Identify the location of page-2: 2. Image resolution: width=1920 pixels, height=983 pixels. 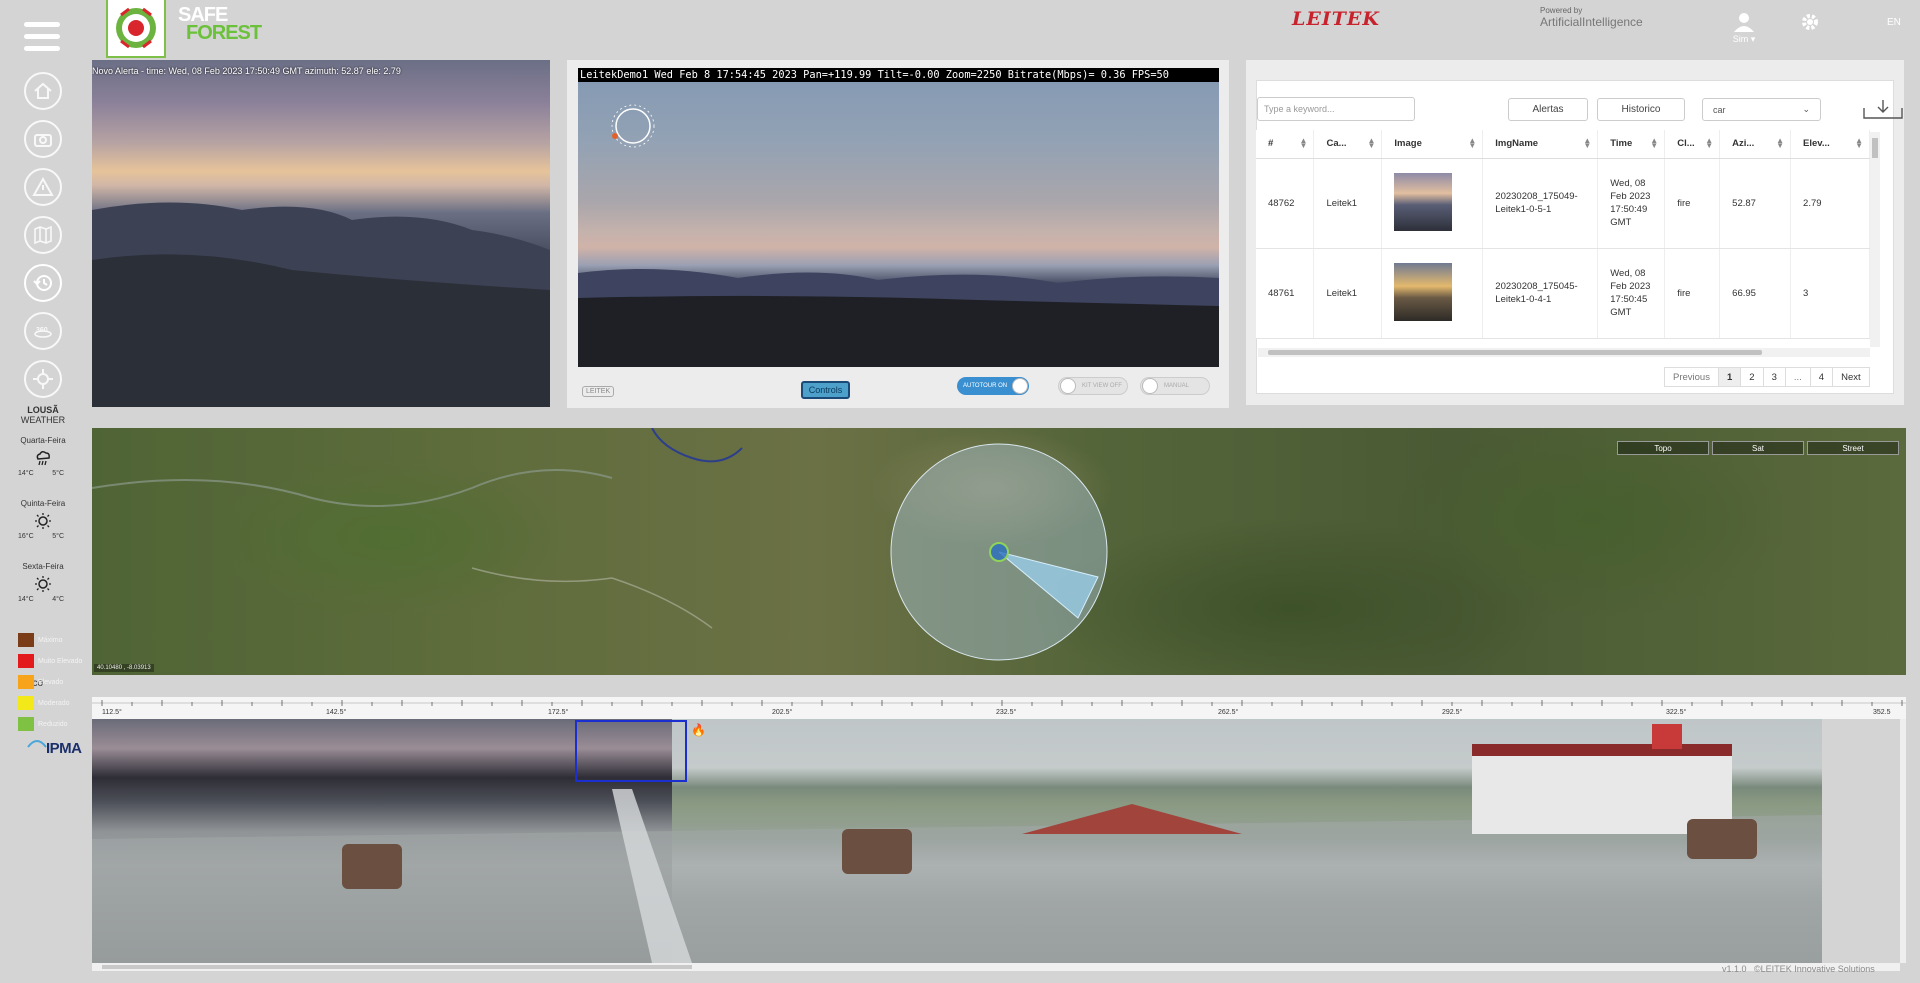
(1752, 377).